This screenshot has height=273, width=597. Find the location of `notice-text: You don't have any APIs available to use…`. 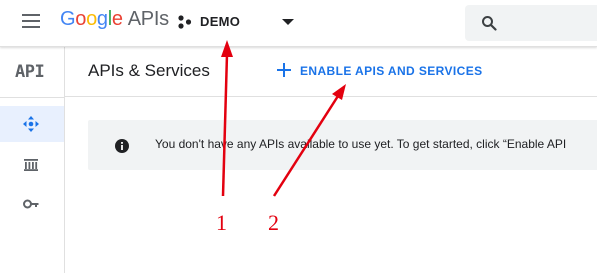

notice-text: You don't have any APIs available to use… is located at coordinates (361, 144).